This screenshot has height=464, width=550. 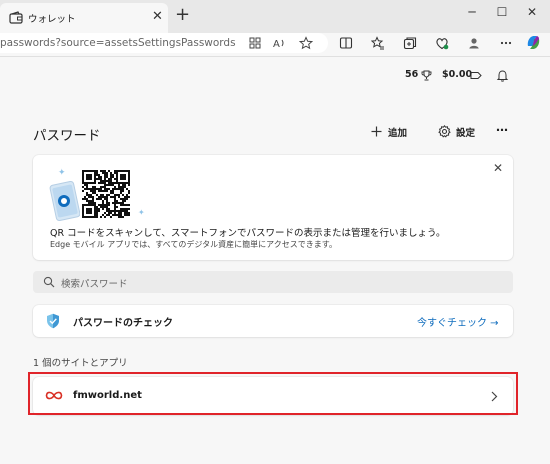 What do you see at coordinates (255, 43) in the screenshot?
I see `apps-icon` at bounding box center [255, 43].